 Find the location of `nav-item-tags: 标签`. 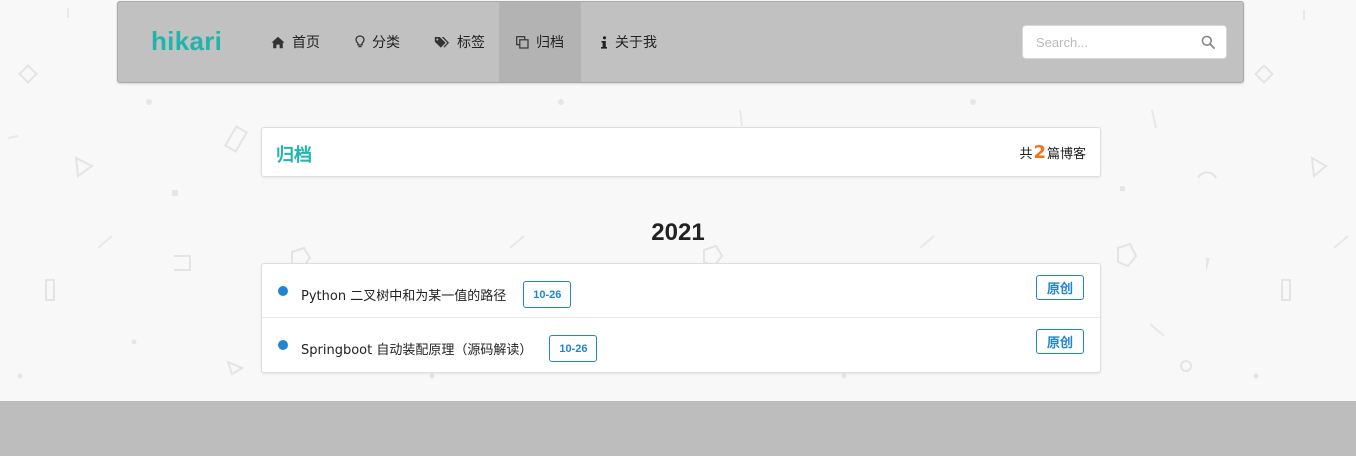

nav-item-tags: 标签 is located at coordinates (459, 42).